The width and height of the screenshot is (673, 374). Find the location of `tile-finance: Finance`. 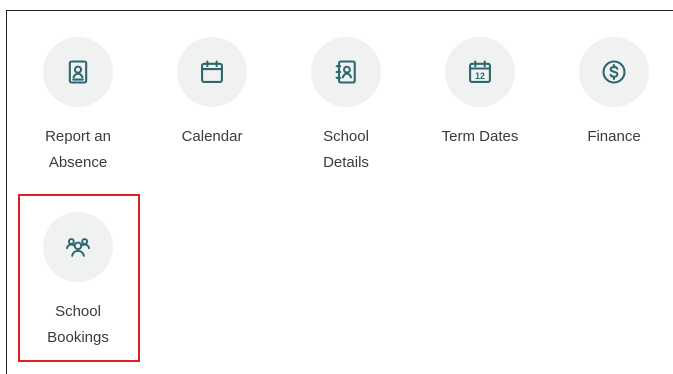

tile-finance: Finance is located at coordinates (613, 93).